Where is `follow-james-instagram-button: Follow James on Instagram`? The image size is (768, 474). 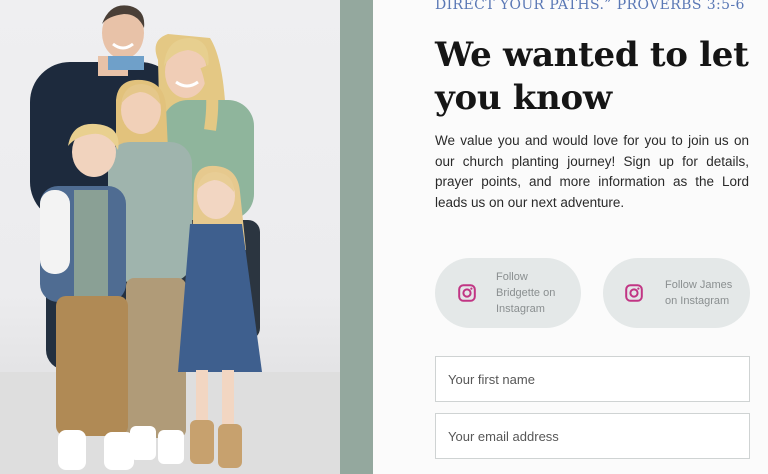 follow-james-instagram-button: Follow James on Instagram is located at coordinates (676, 293).